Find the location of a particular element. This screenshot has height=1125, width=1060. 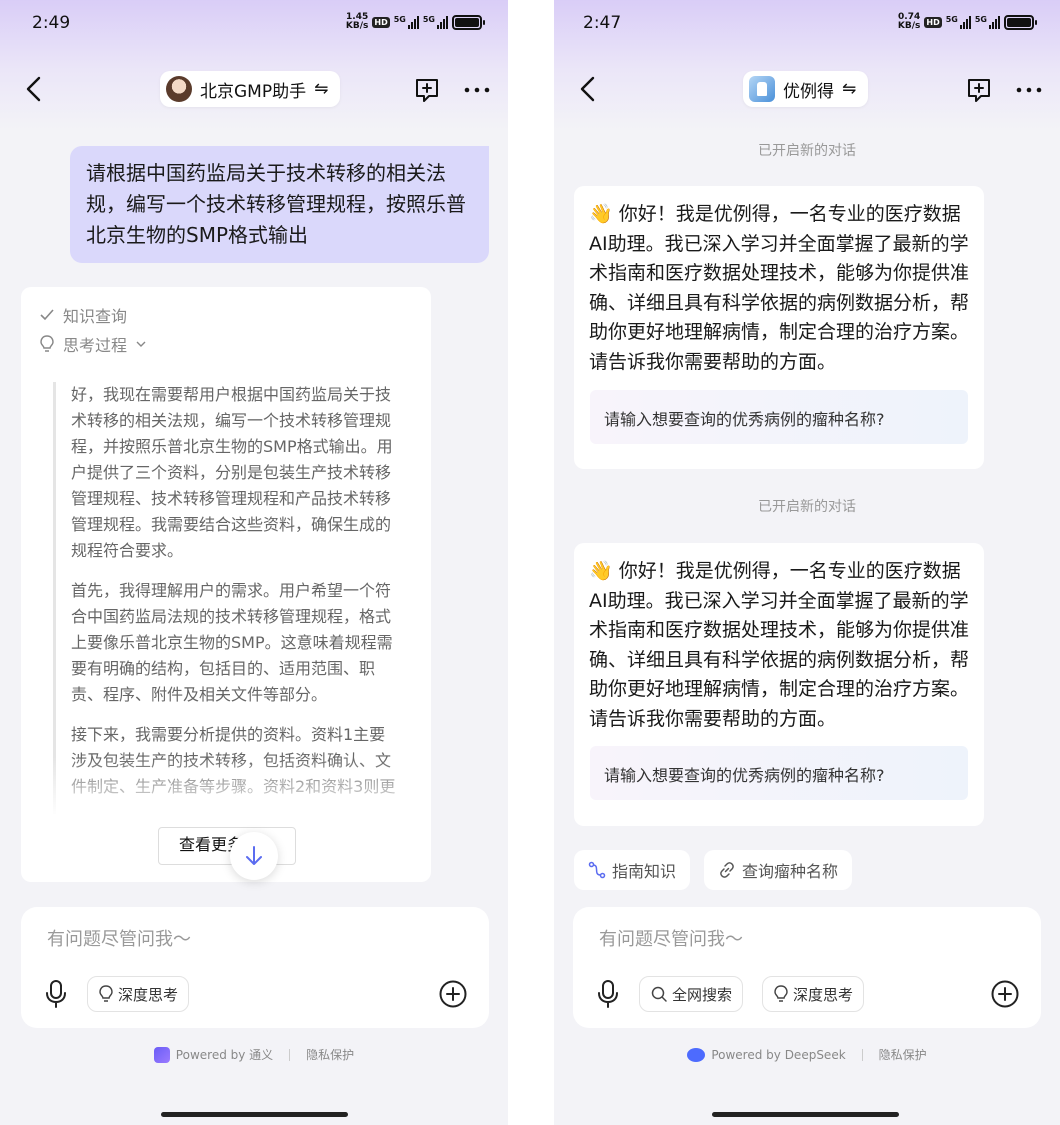

deepseek-logo-icon is located at coordinates (696, 1054).